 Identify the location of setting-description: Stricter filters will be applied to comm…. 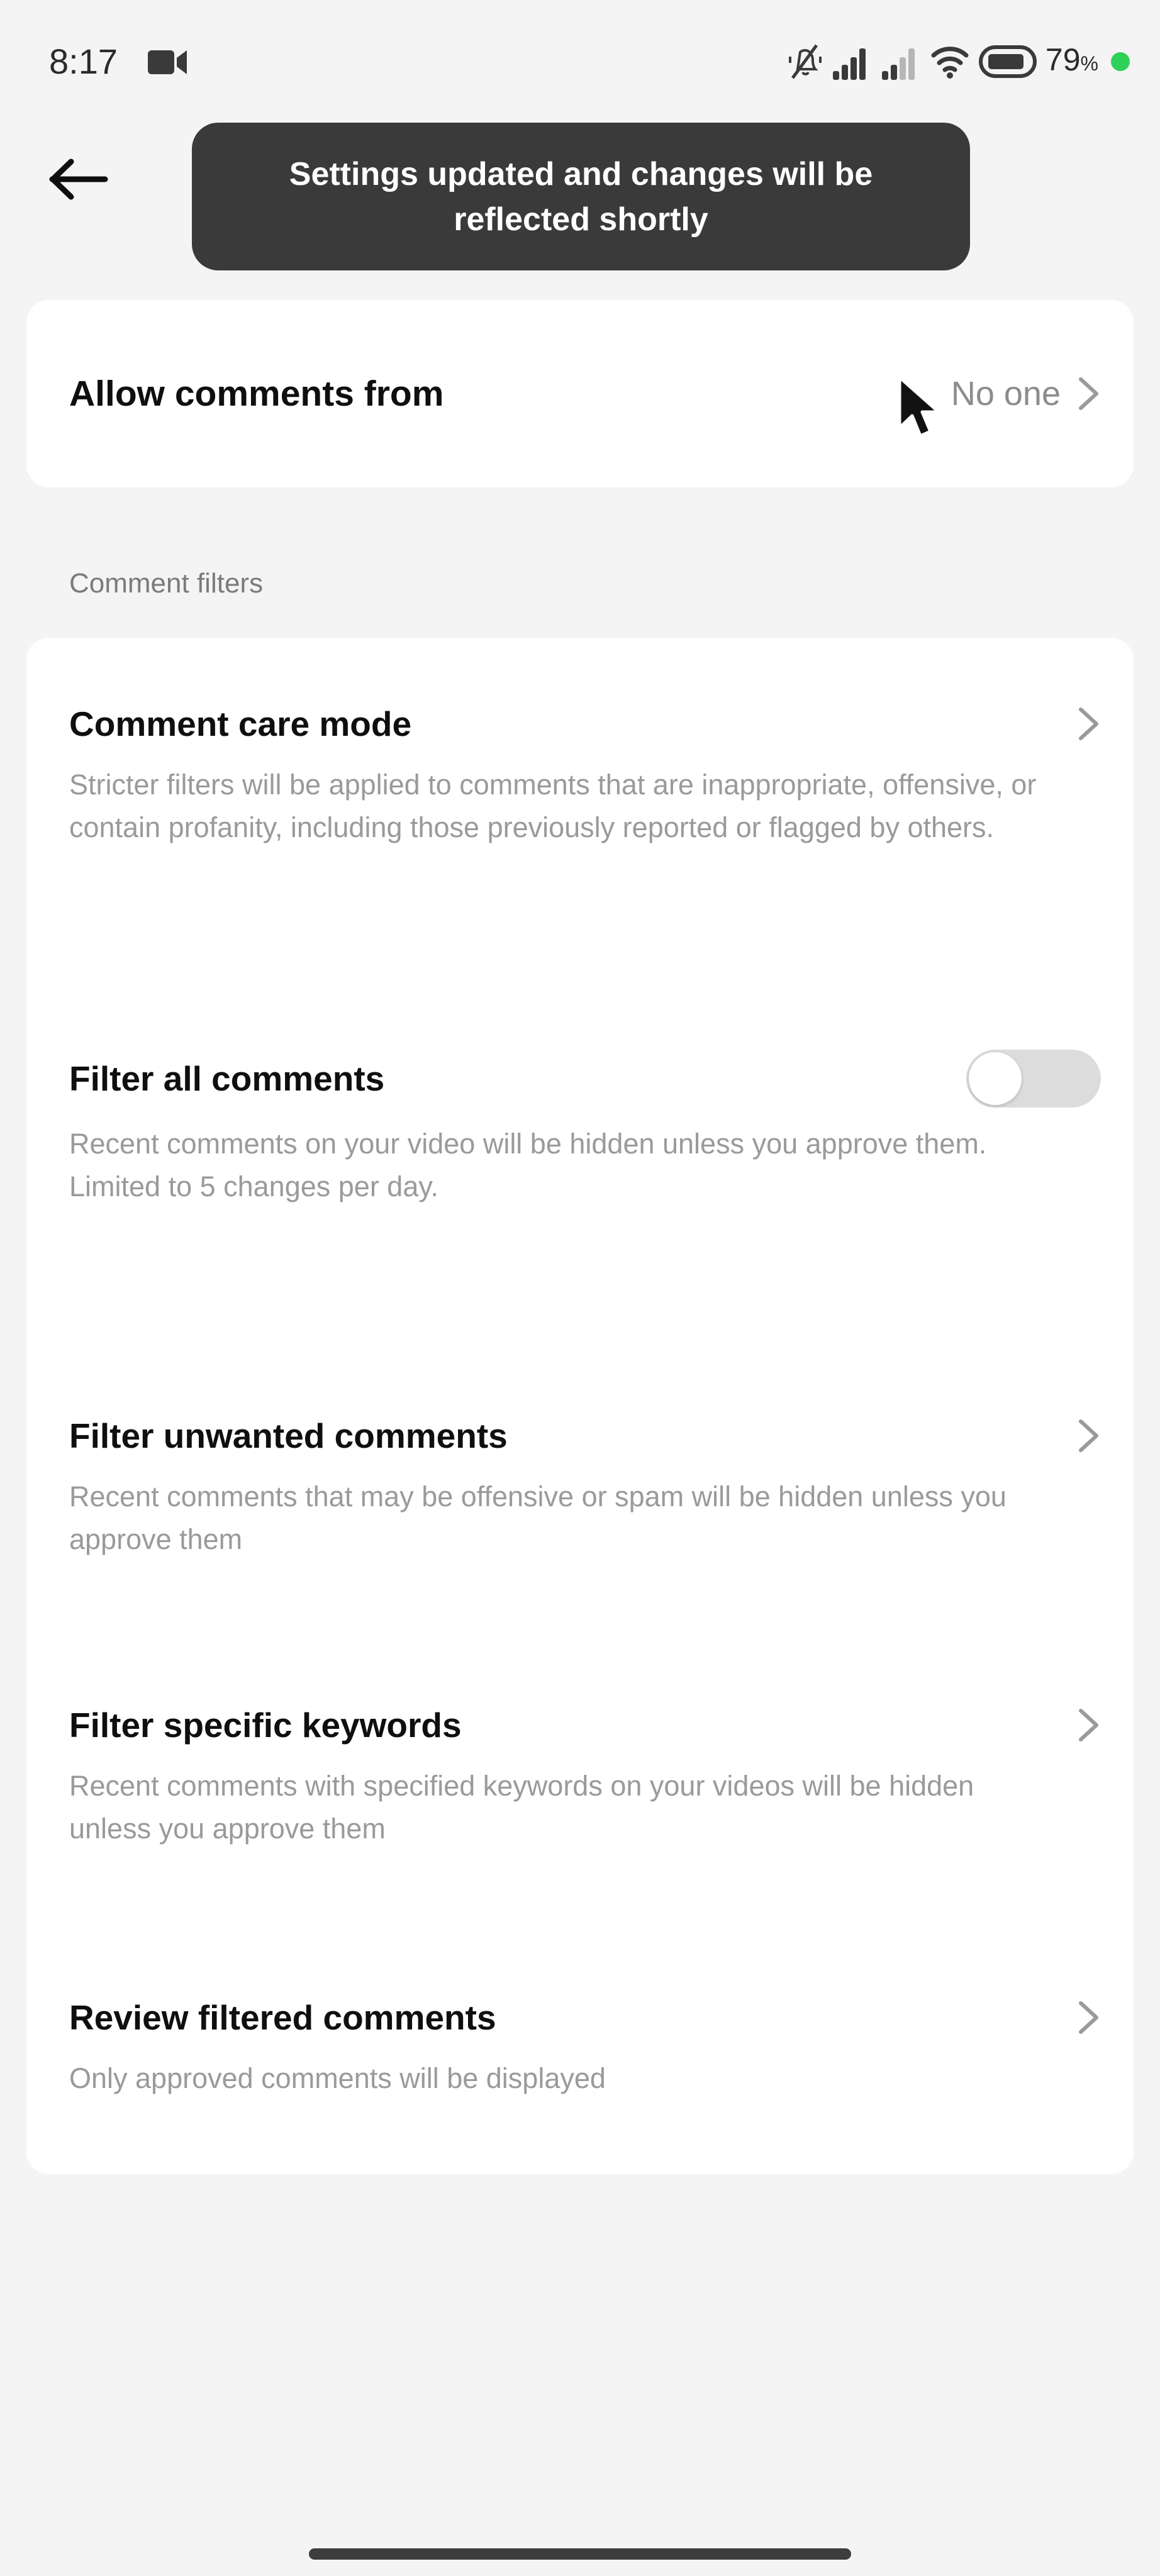
(553, 806).